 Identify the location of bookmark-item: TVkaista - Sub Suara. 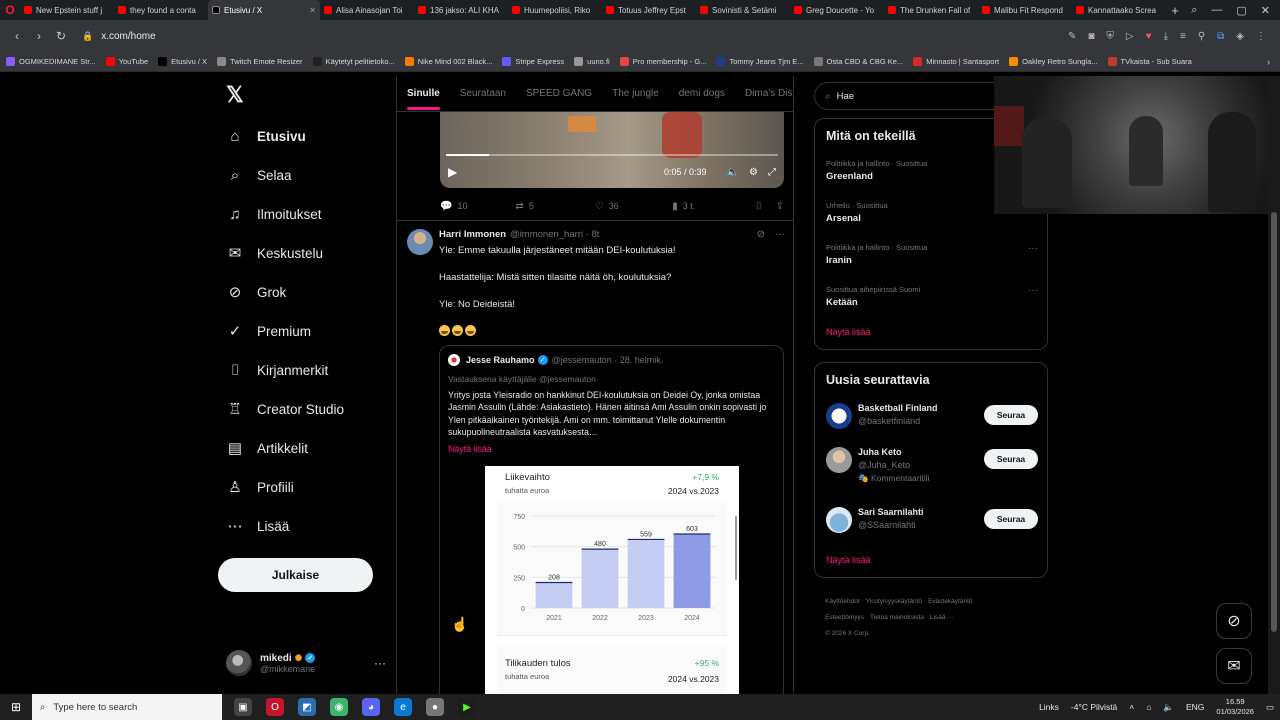
(1149, 61).